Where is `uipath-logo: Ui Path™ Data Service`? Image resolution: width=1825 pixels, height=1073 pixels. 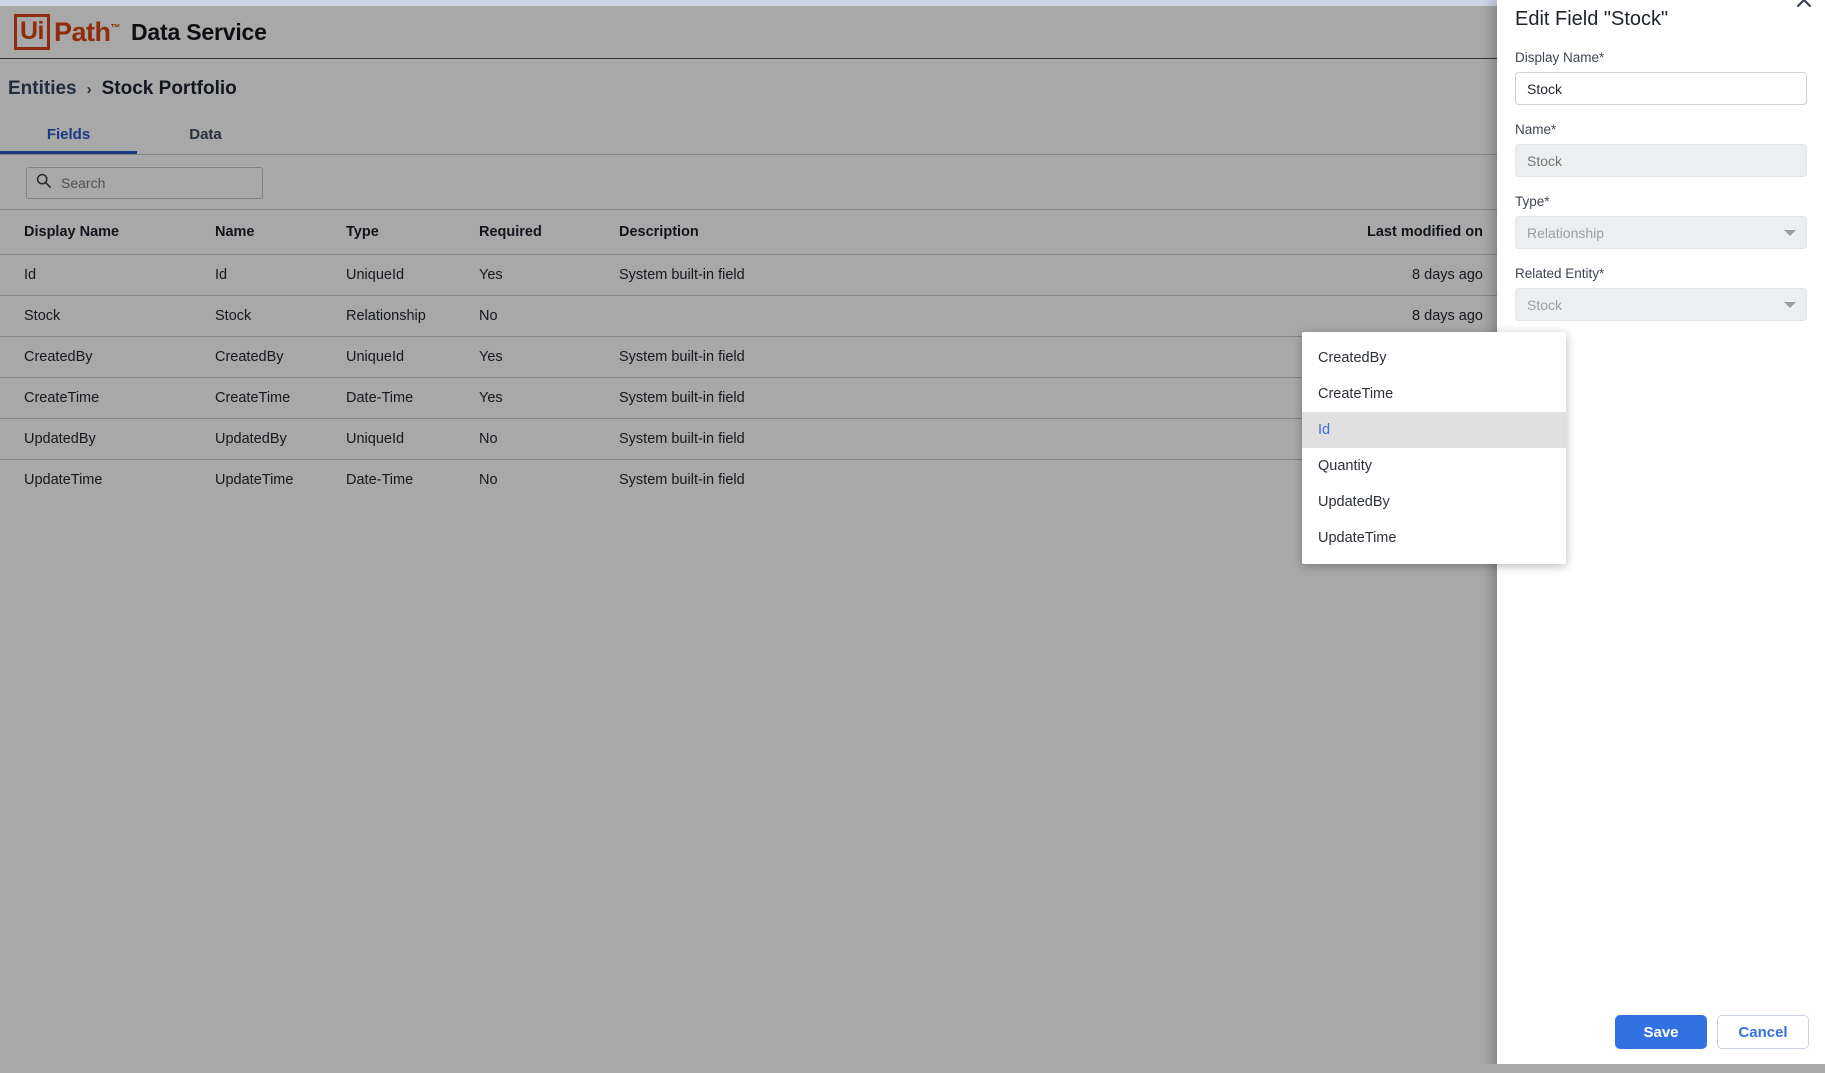 uipath-logo: Ui Path™ Data Service is located at coordinates (140, 32).